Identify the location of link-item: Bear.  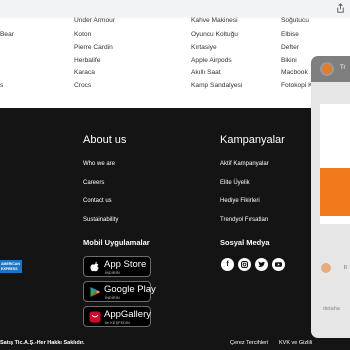
(7, 35).